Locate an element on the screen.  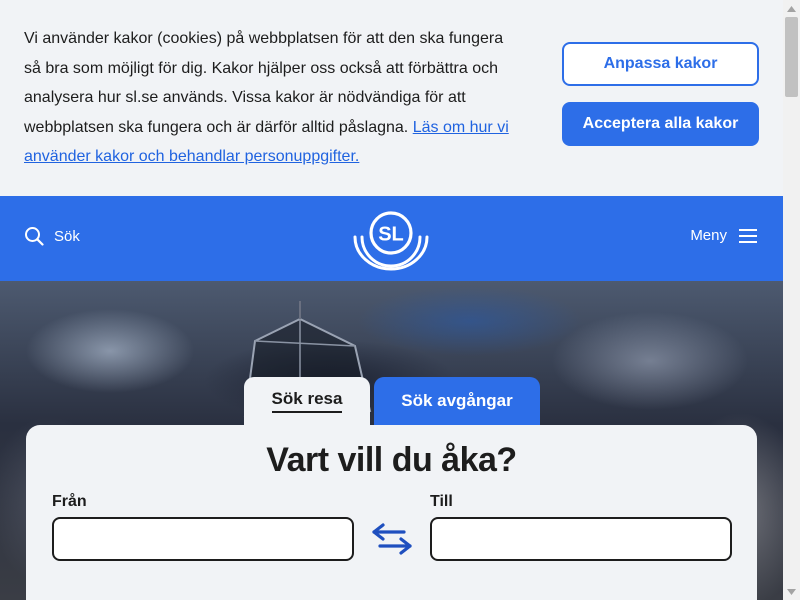
to-input is located at coordinates (581, 539).